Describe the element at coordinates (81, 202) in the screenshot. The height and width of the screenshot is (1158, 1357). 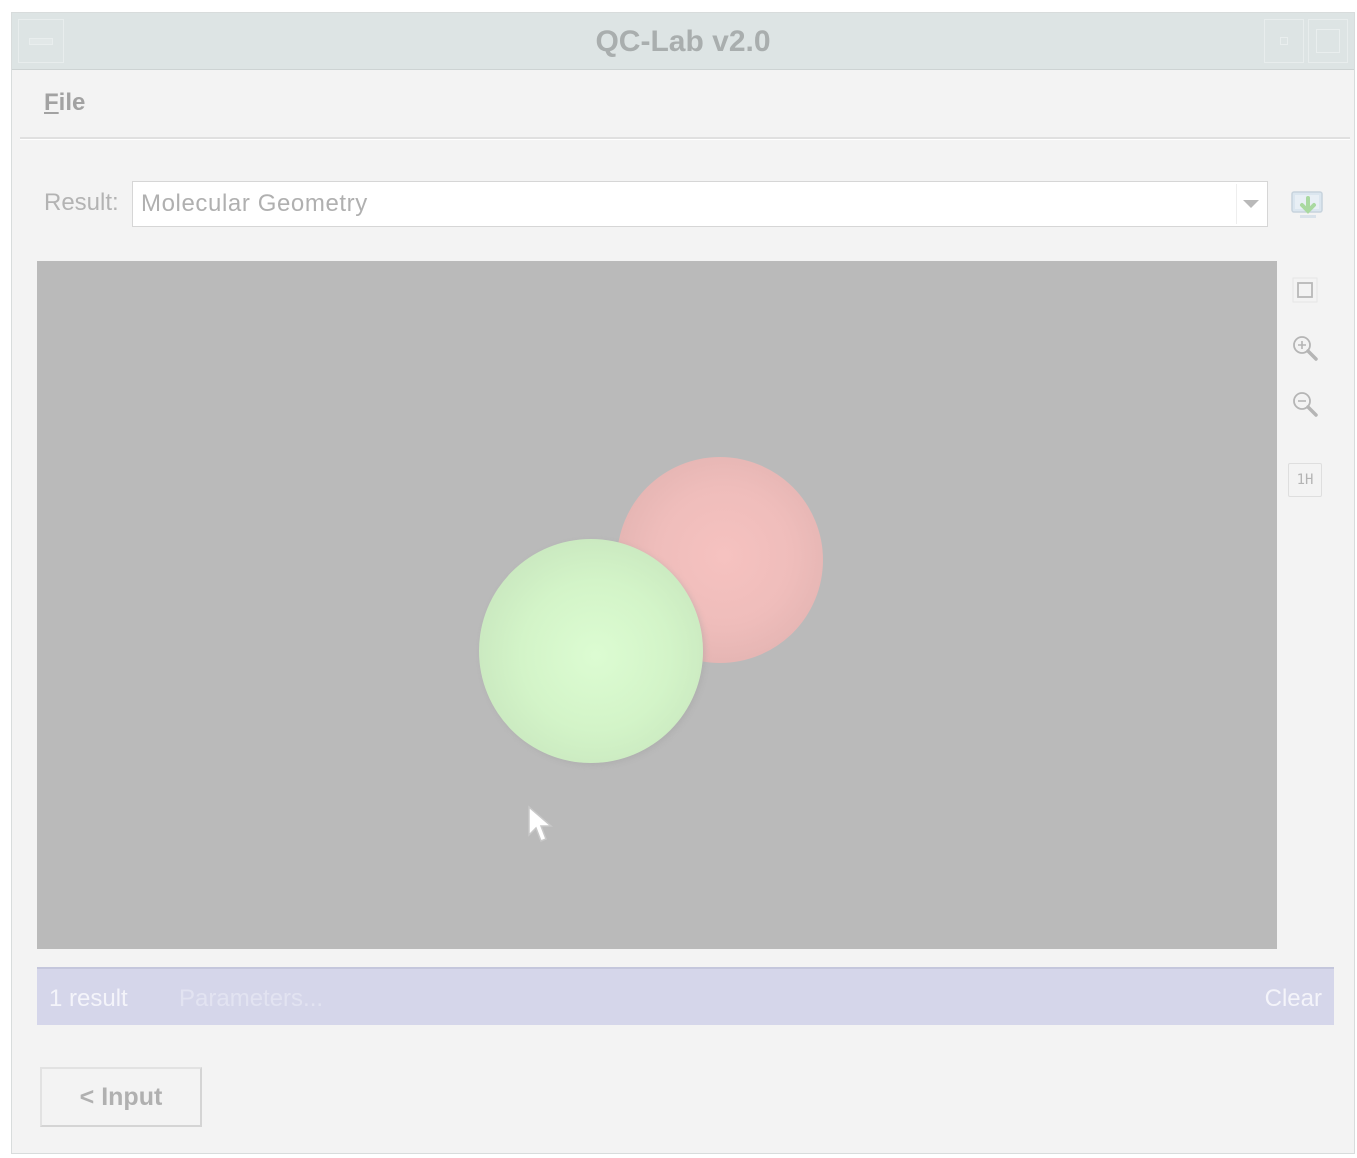
I see `result-label: Result:` at that location.